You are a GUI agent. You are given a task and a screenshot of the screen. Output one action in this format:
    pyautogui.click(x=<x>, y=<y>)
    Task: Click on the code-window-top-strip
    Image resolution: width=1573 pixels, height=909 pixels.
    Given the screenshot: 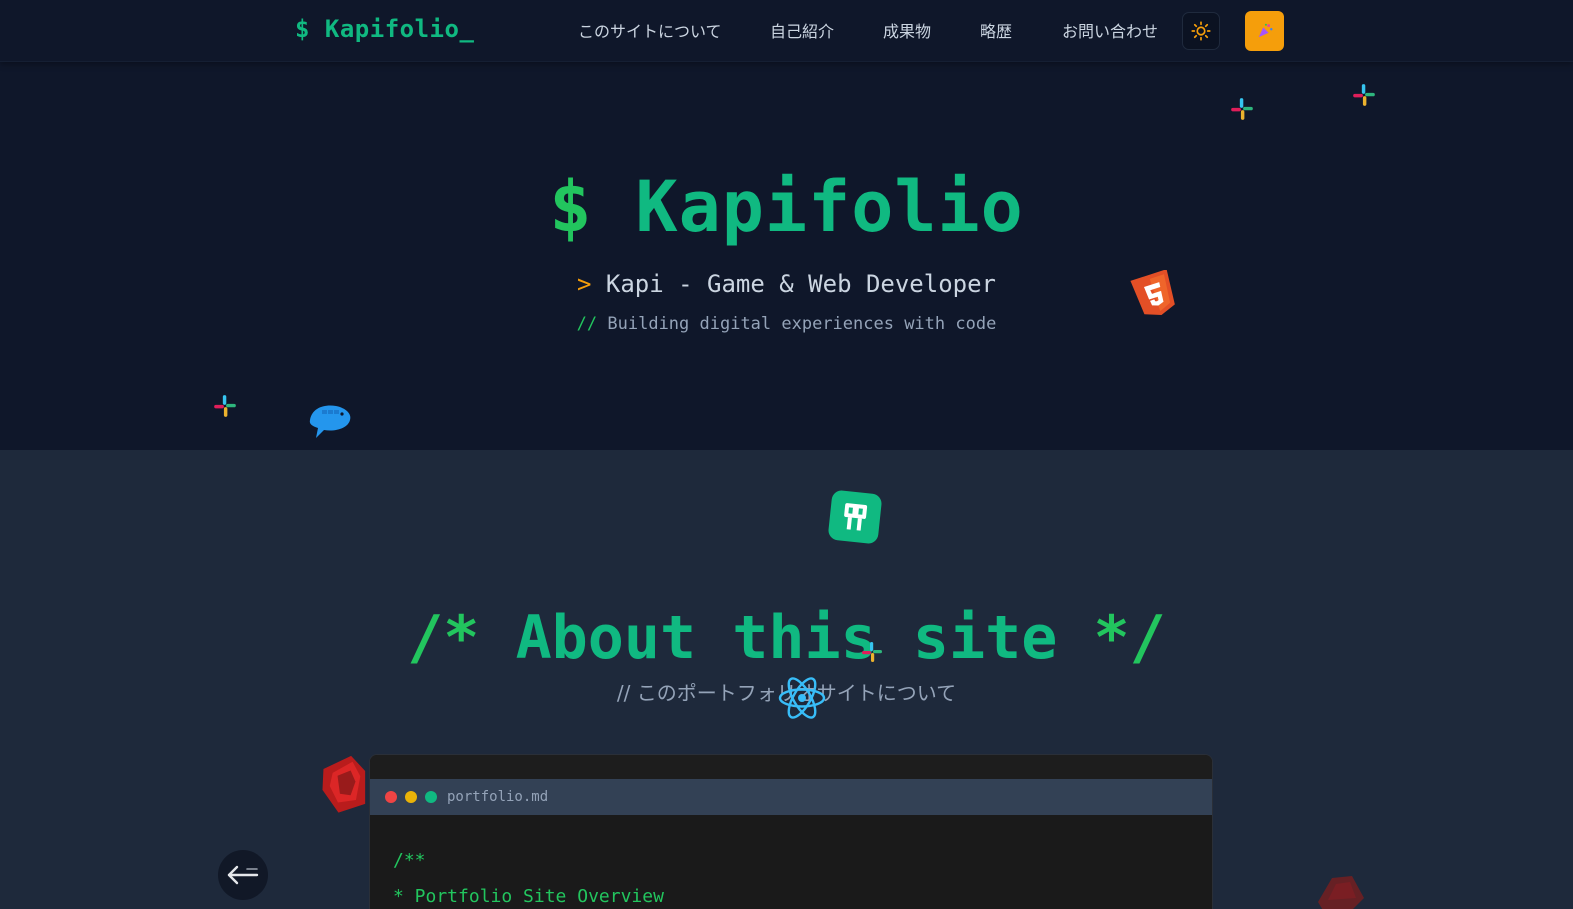 What is the action you would take?
    pyautogui.click(x=791, y=767)
    